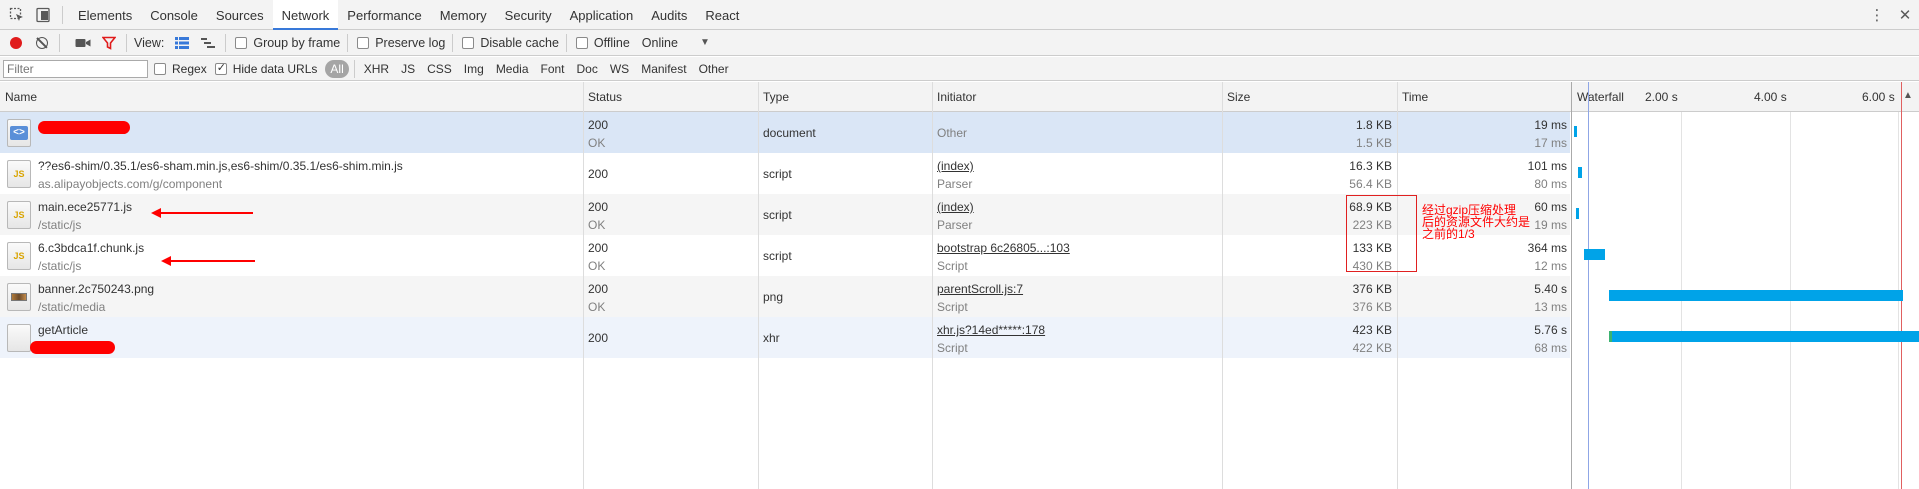  I want to click on tab-console: Console, so click(174, 15).